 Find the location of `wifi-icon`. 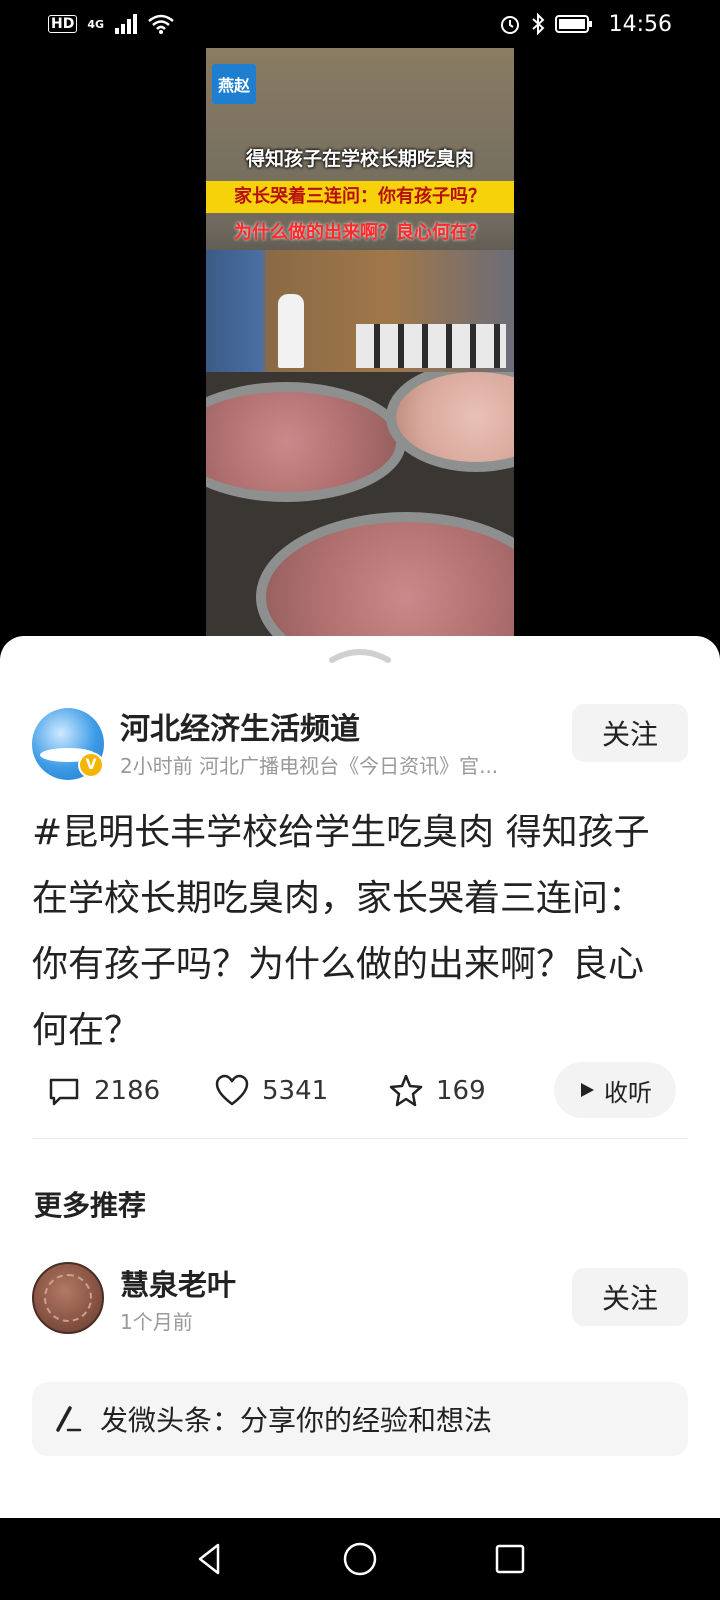

wifi-icon is located at coordinates (161, 24).